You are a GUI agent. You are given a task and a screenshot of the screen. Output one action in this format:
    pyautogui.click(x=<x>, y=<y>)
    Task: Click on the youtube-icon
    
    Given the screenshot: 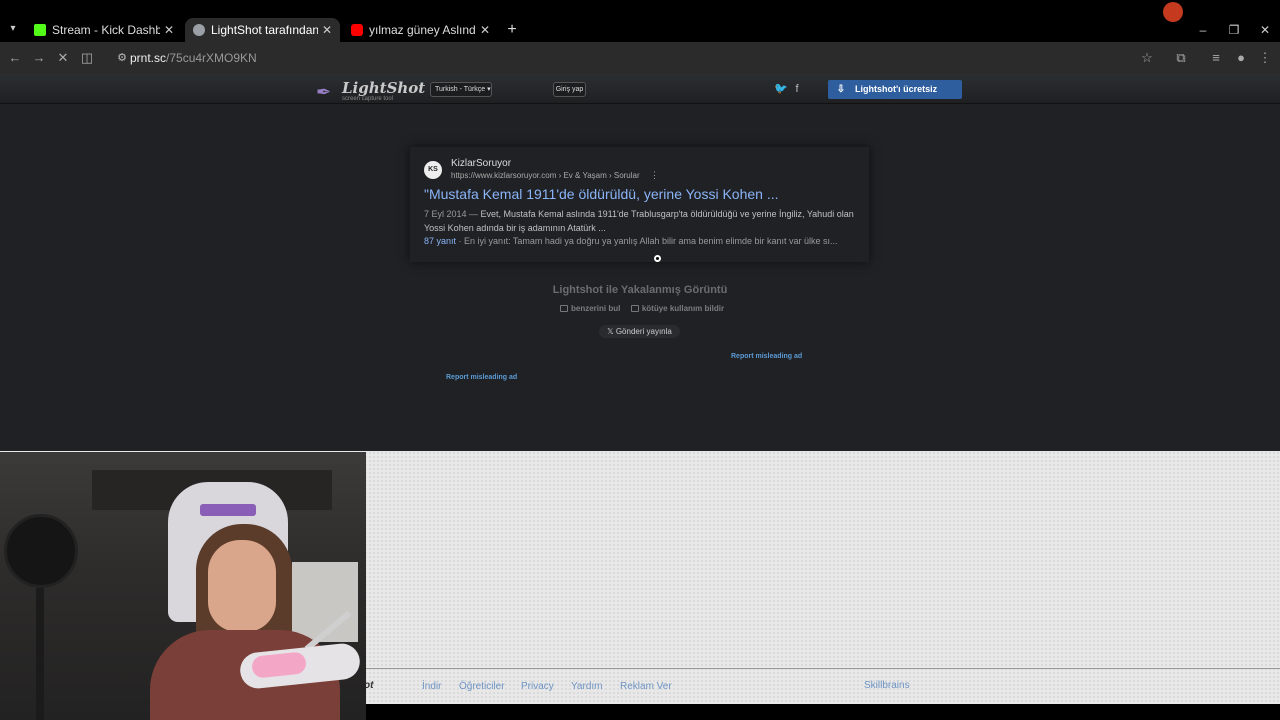 What is the action you would take?
    pyautogui.click(x=357, y=30)
    